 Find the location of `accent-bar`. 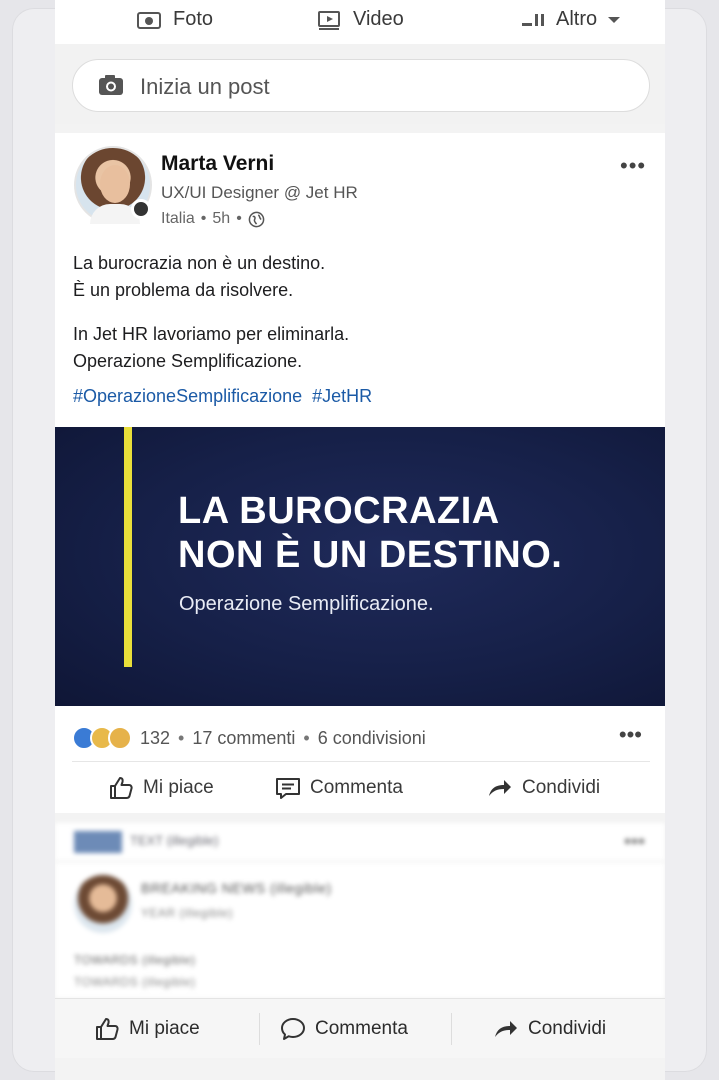

accent-bar is located at coordinates (128, 547).